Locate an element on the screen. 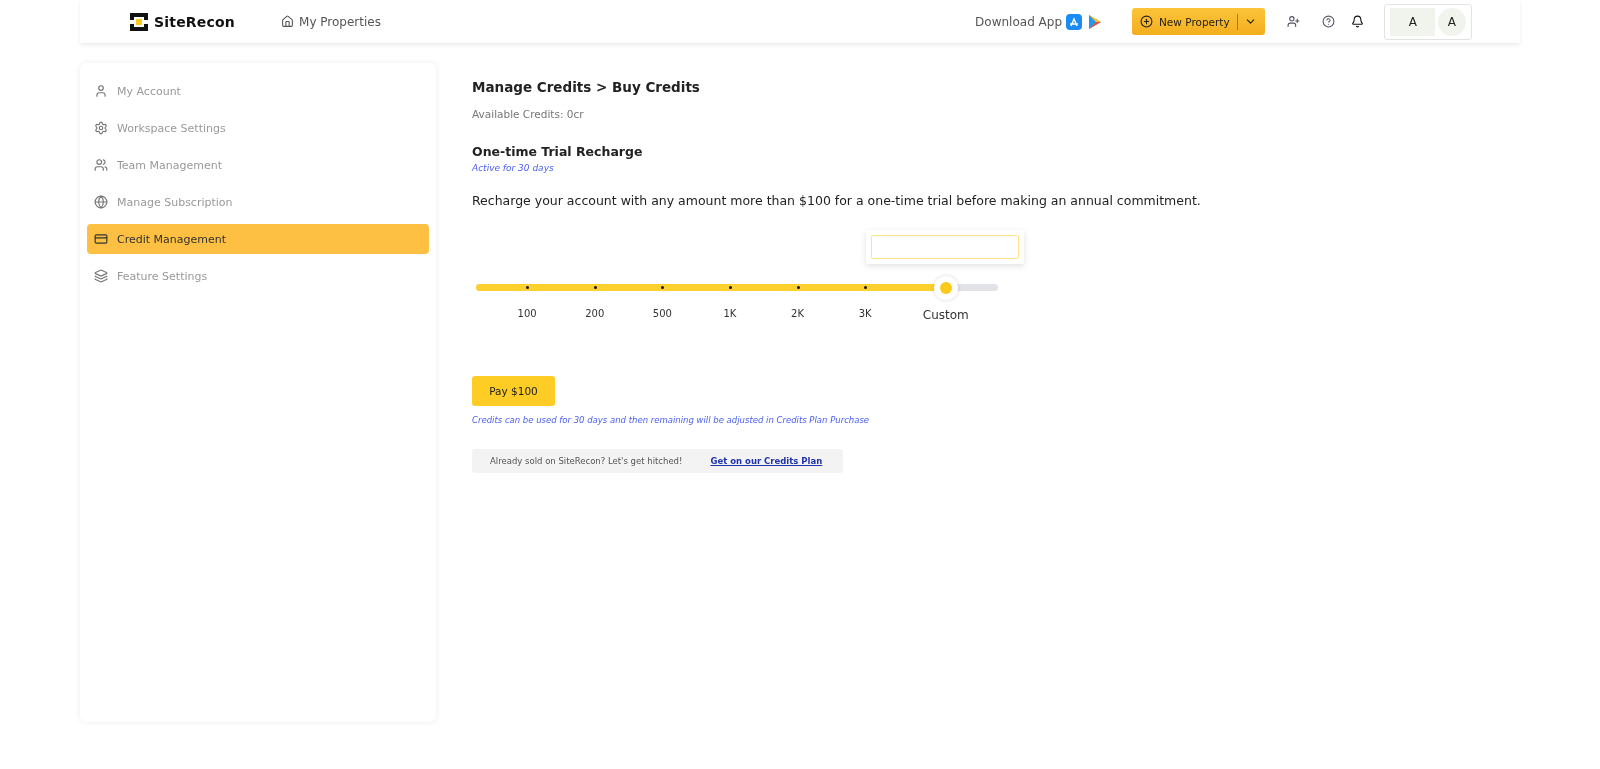 The image size is (1600, 769). credits-plan-link: Get on our Credits Plan is located at coordinates (766, 461).